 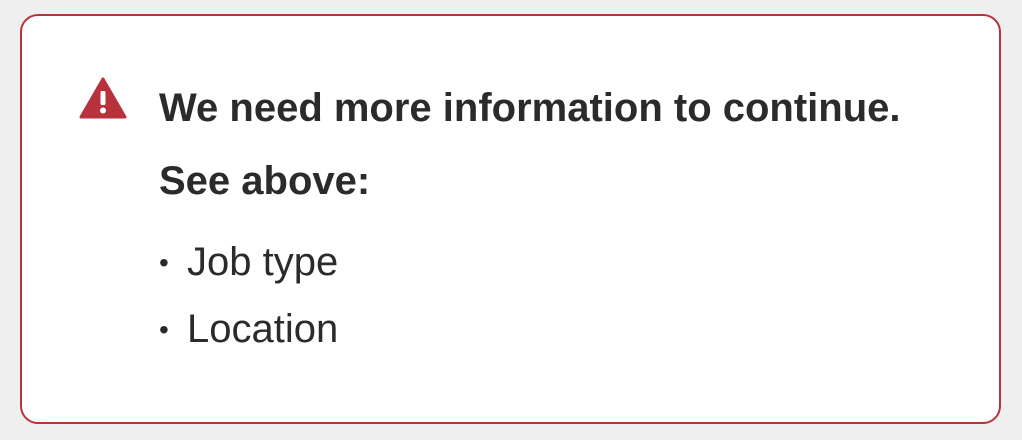 I want to click on missing-field-job-type: Job type, so click(x=248, y=262).